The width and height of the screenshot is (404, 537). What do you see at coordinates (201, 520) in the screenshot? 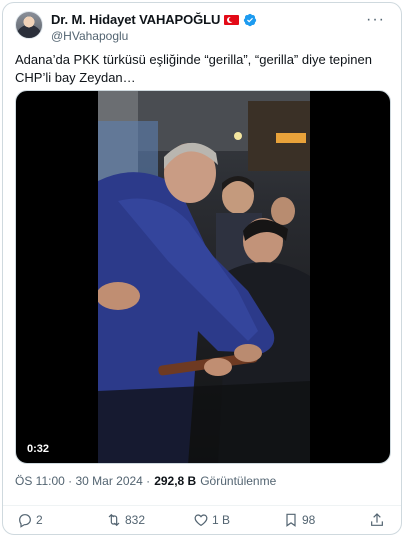
I see `heart-icon` at bounding box center [201, 520].